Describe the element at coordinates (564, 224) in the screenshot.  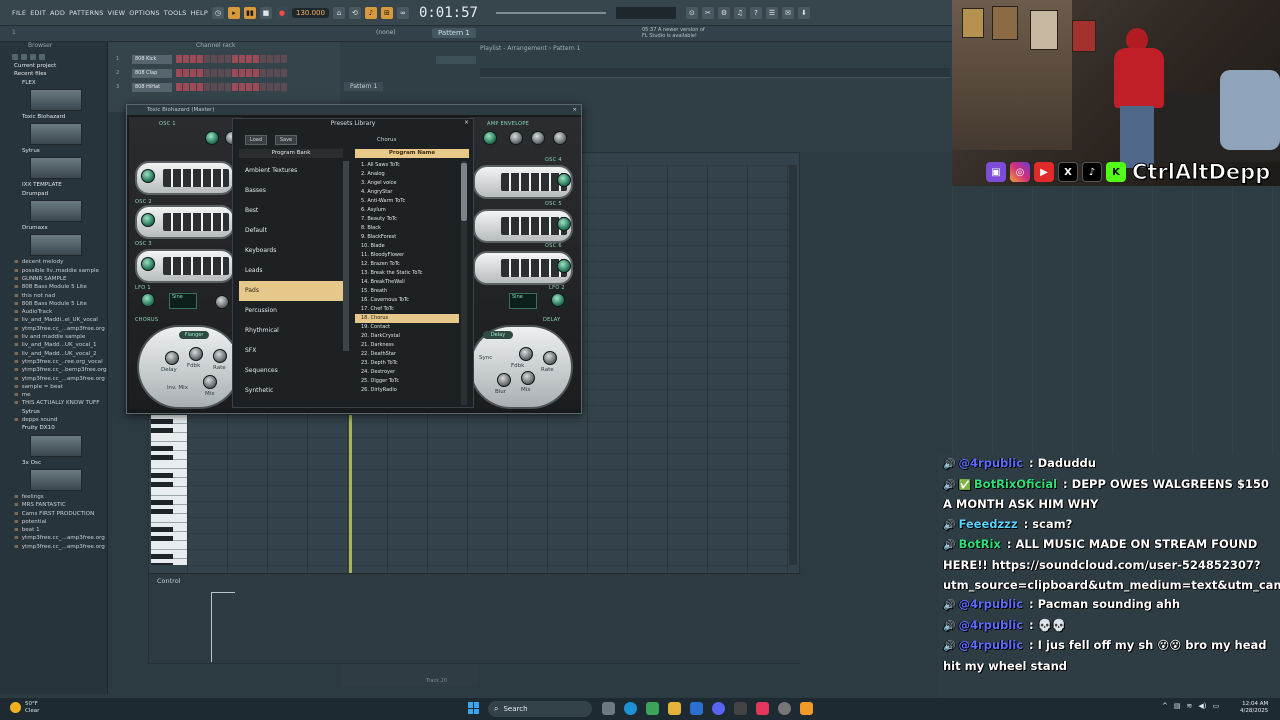
I see `osc5-freq-knob` at that location.